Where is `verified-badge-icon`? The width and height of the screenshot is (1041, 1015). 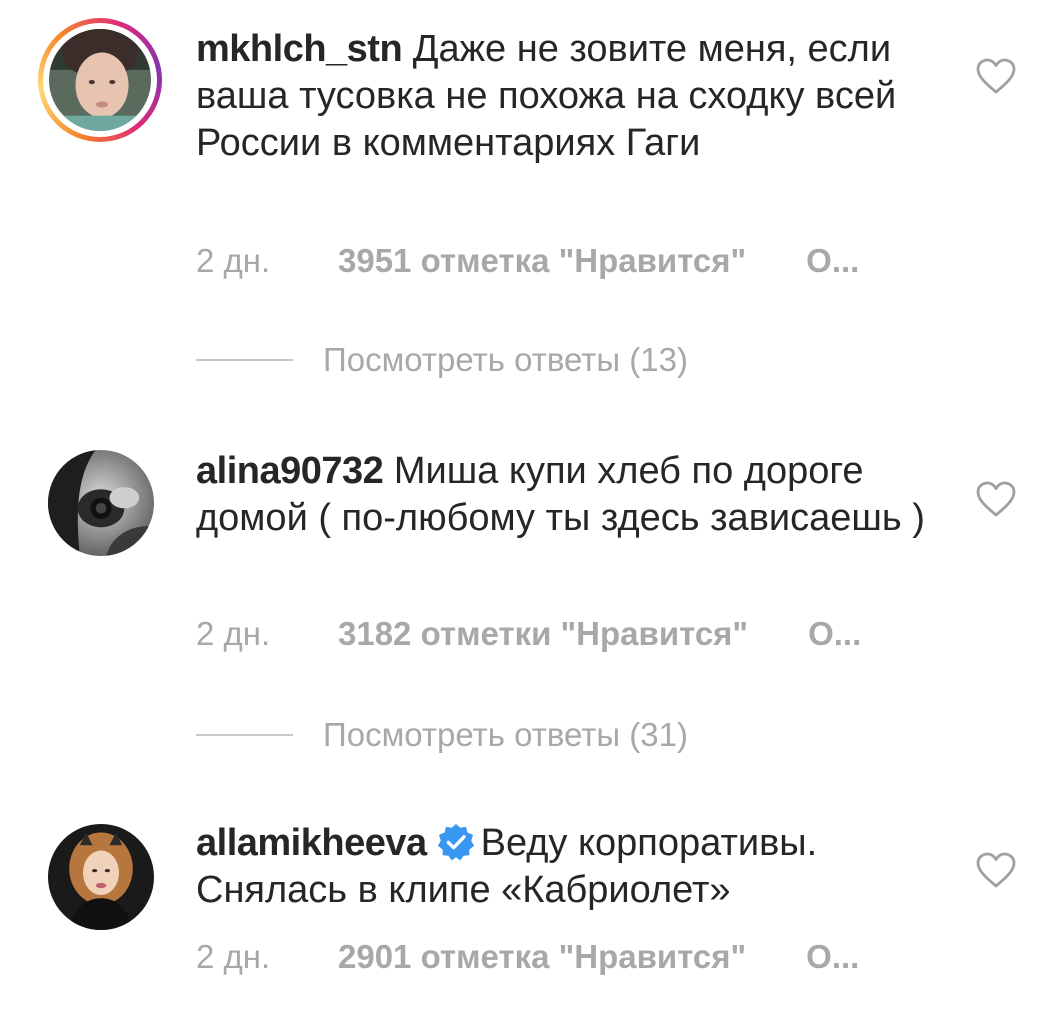 verified-badge-icon is located at coordinates (455, 842).